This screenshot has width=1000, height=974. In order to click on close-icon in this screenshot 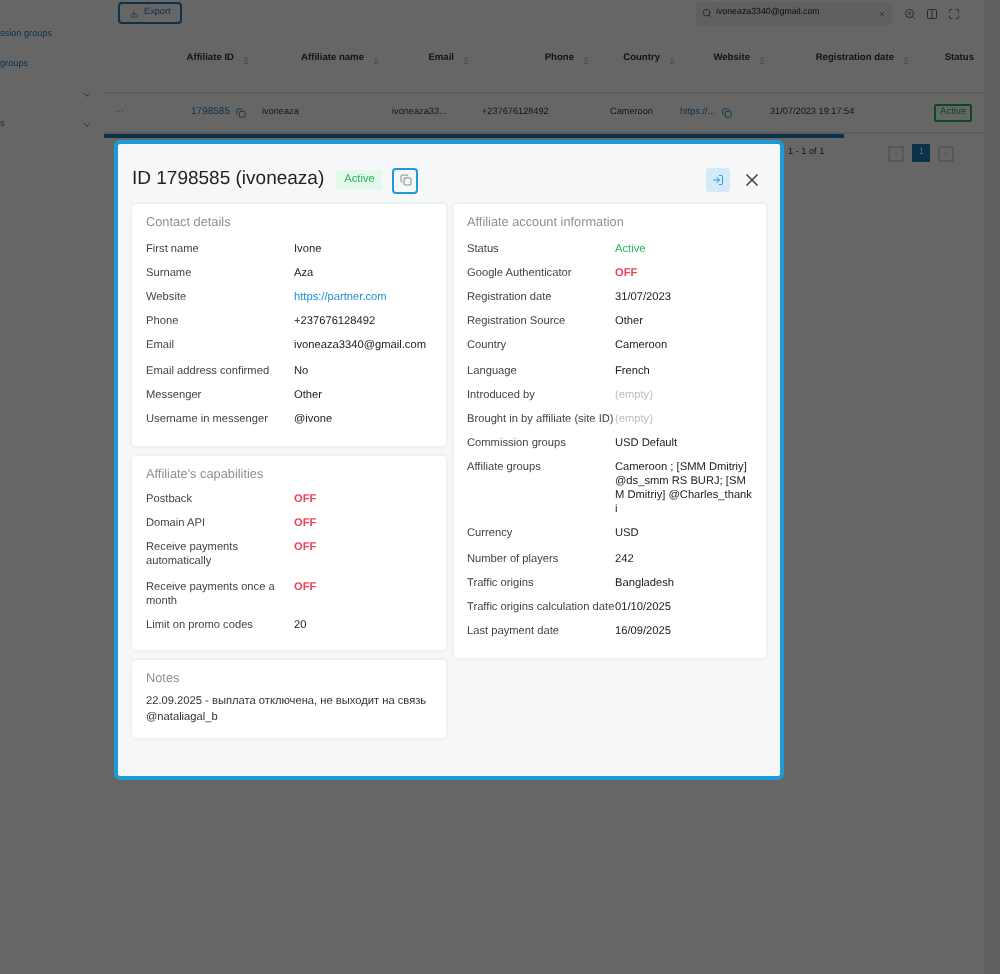, I will do `click(752, 180)`.